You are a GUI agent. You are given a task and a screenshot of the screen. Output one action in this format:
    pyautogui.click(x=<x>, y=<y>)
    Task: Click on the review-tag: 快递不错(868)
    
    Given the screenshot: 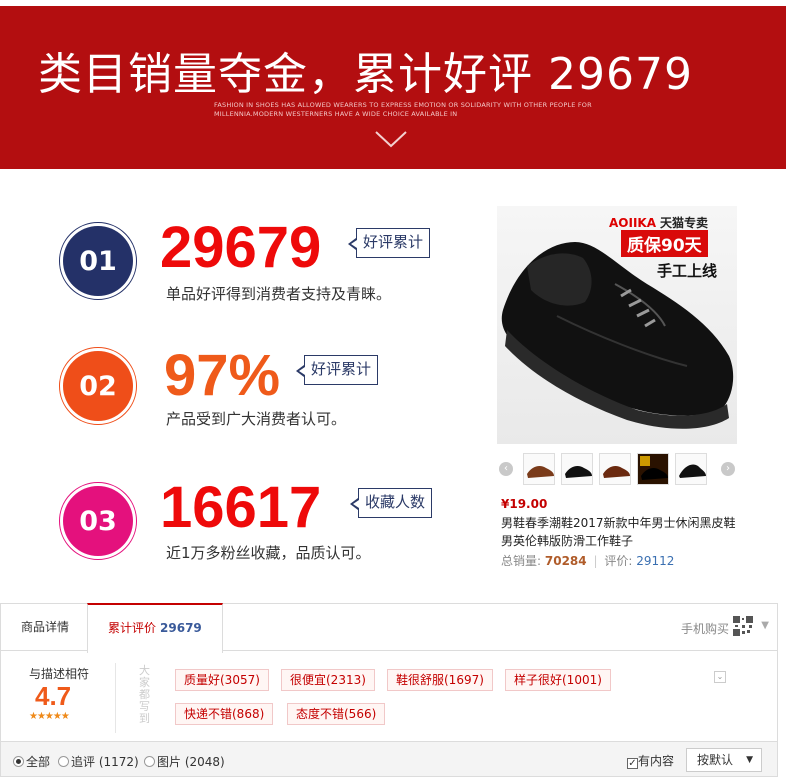 What is the action you would take?
    pyautogui.click(x=224, y=714)
    